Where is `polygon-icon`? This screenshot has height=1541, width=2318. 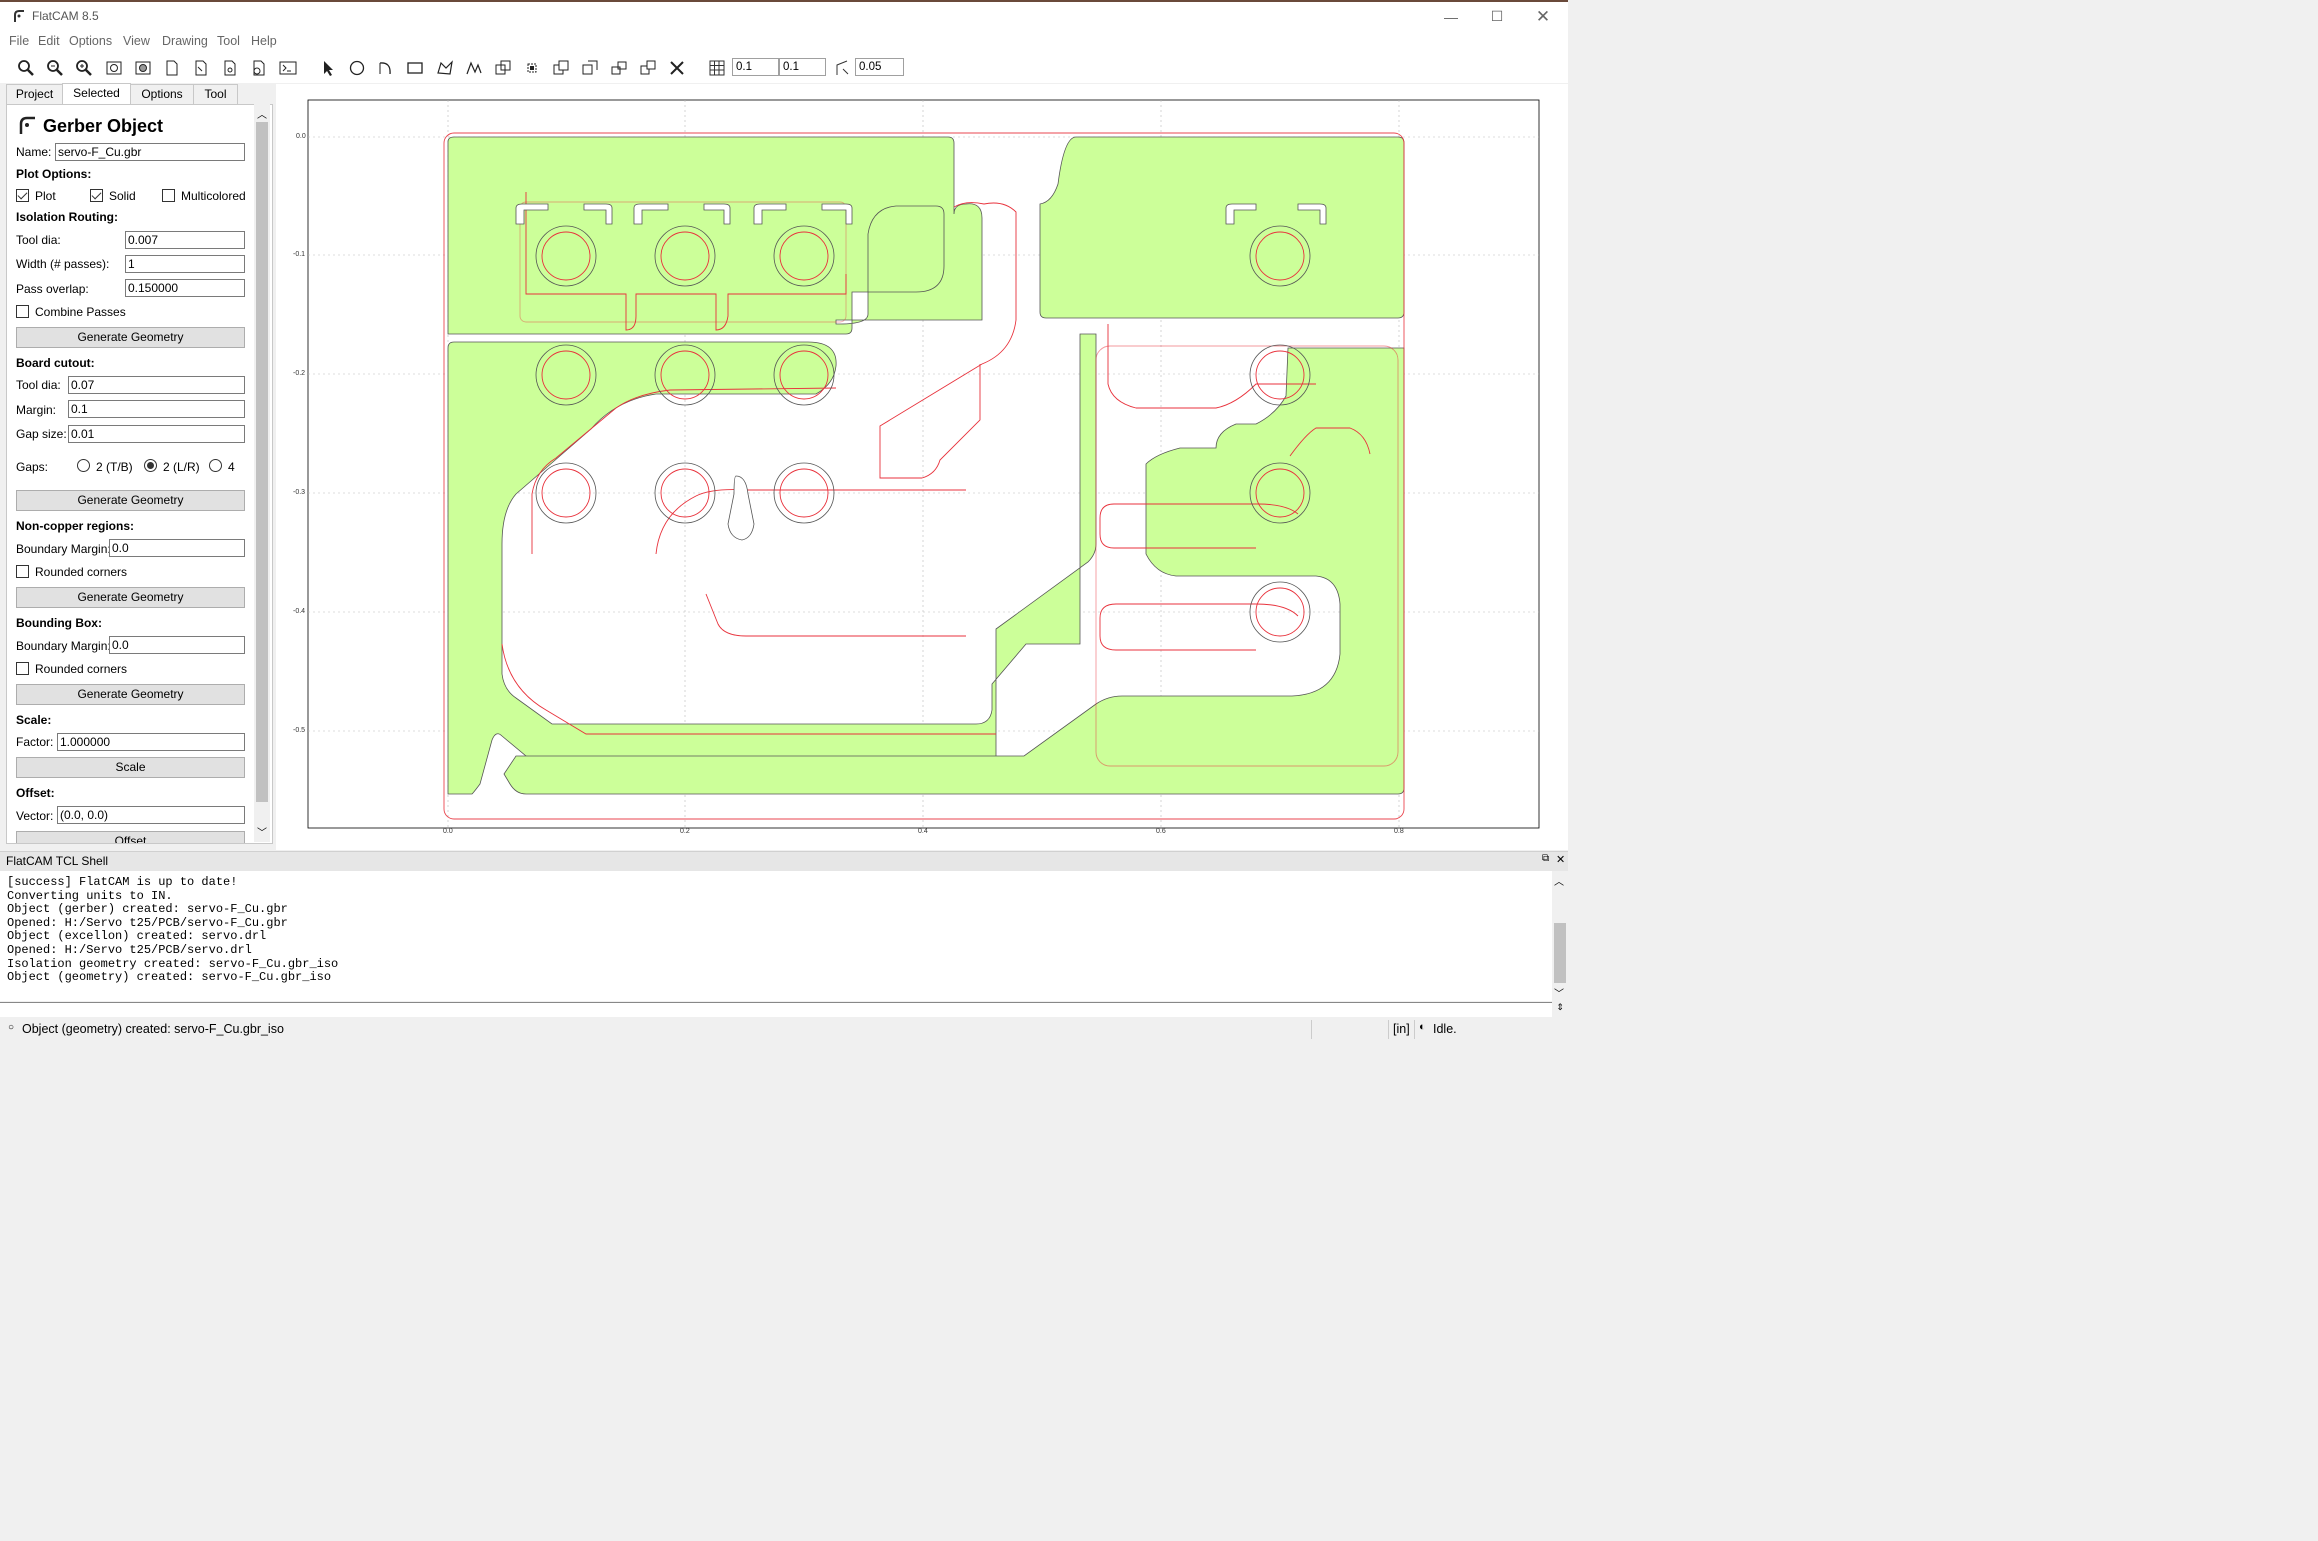 polygon-icon is located at coordinates (445, 68).